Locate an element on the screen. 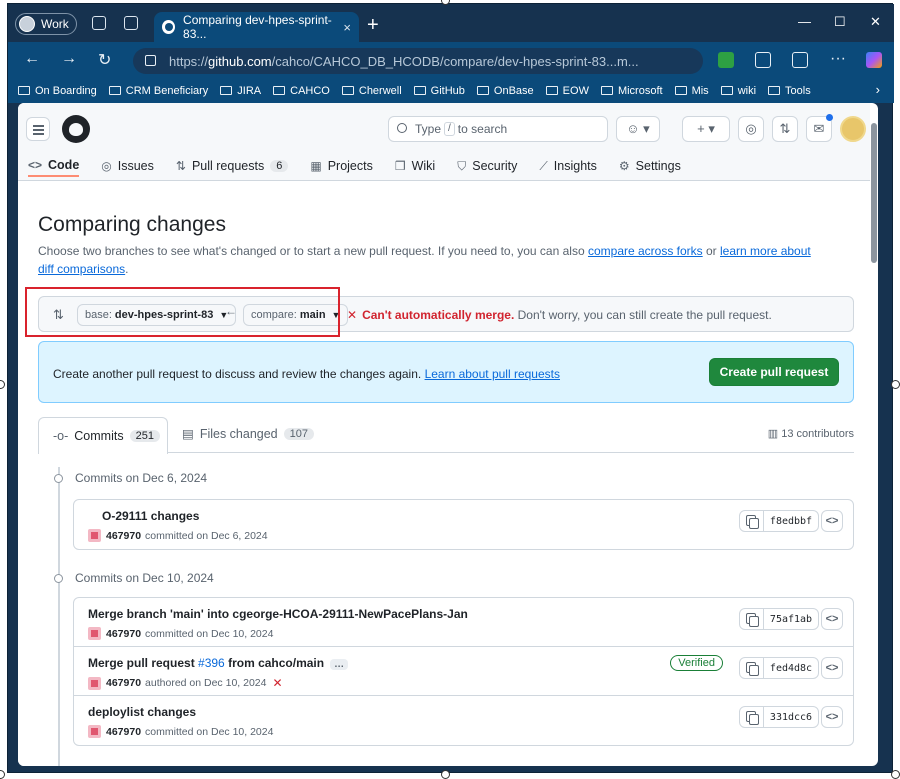 This screenshot has height=779, width=900. pull-request-link: #396 is located at coordinates (211, 663).